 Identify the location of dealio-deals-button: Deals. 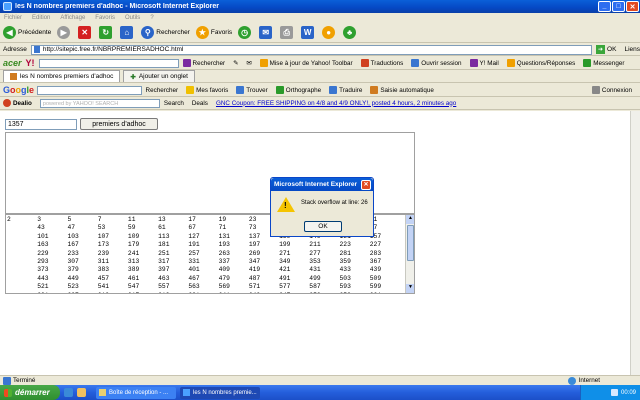
(200, 103).